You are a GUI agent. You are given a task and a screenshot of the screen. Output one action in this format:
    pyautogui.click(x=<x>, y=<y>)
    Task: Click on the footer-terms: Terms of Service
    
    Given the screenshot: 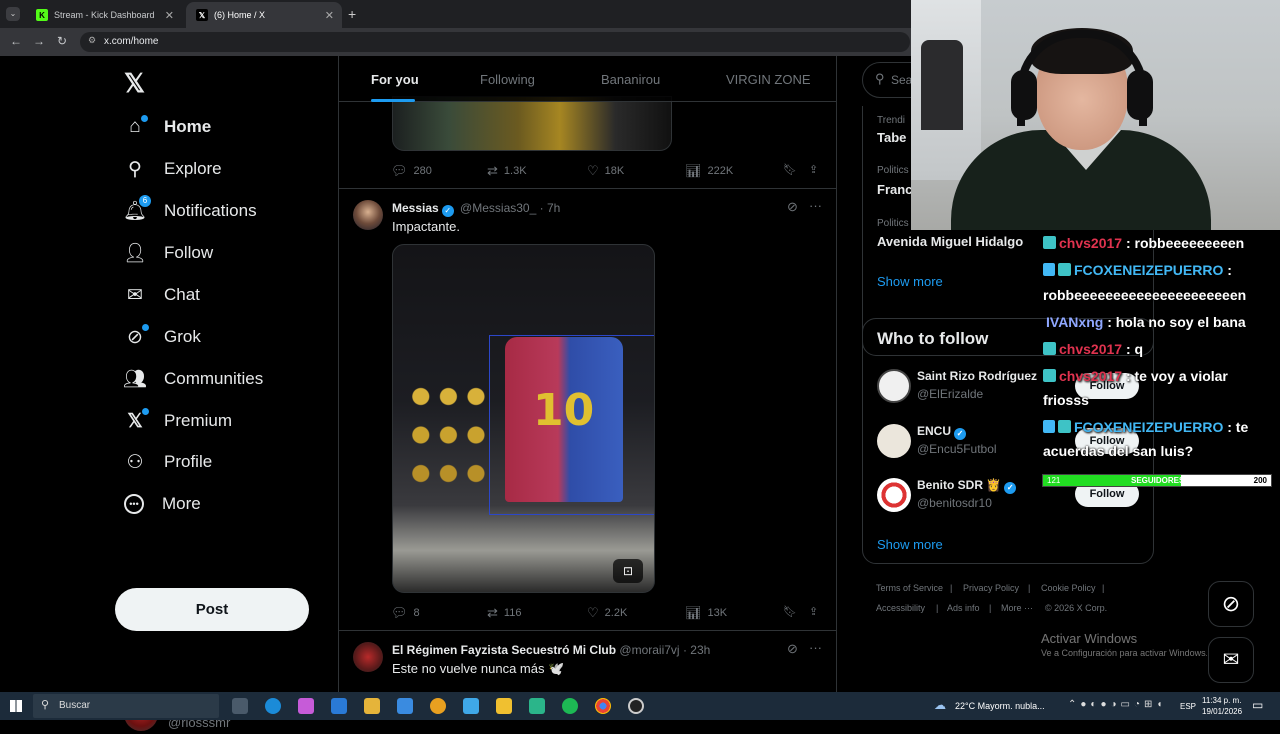 What is the action you would take?
    pyautogui.click(x=909, y=588)
    